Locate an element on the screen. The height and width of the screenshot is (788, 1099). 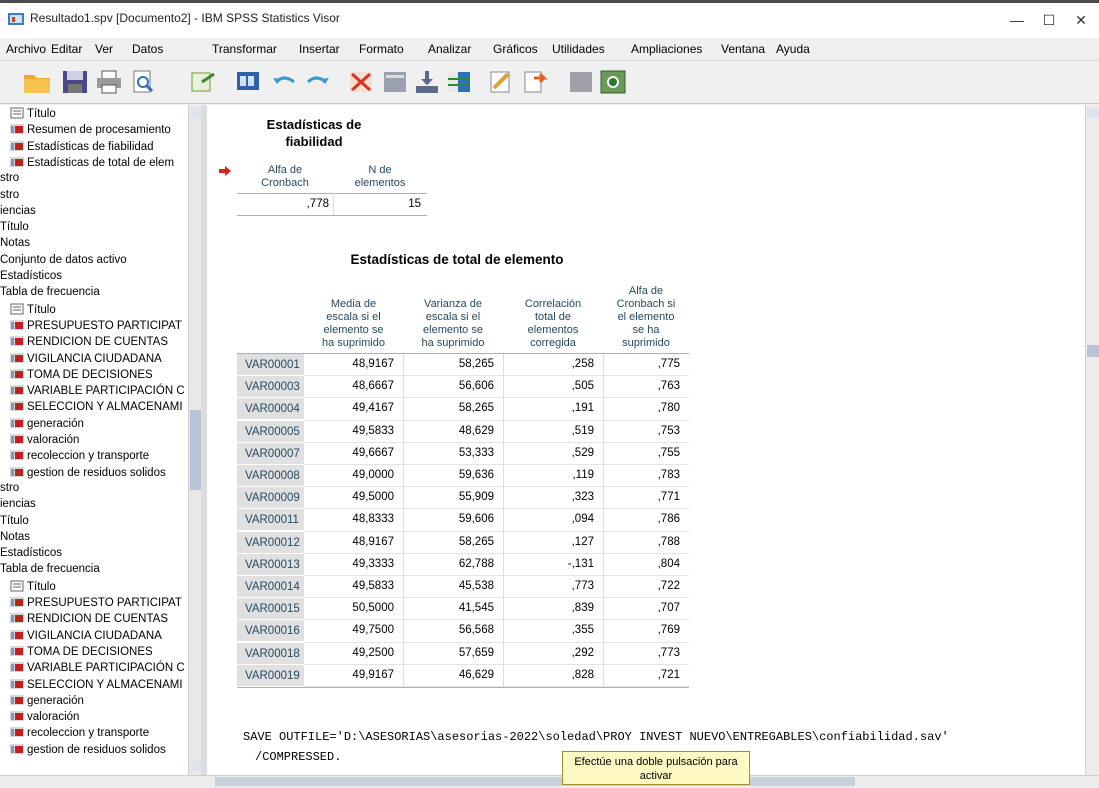
itemtotal-row-rule is located at coordinates (496, 509).